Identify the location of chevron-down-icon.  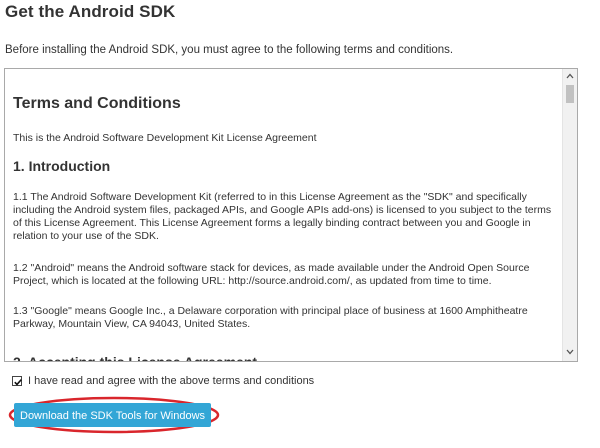
(570, 353).